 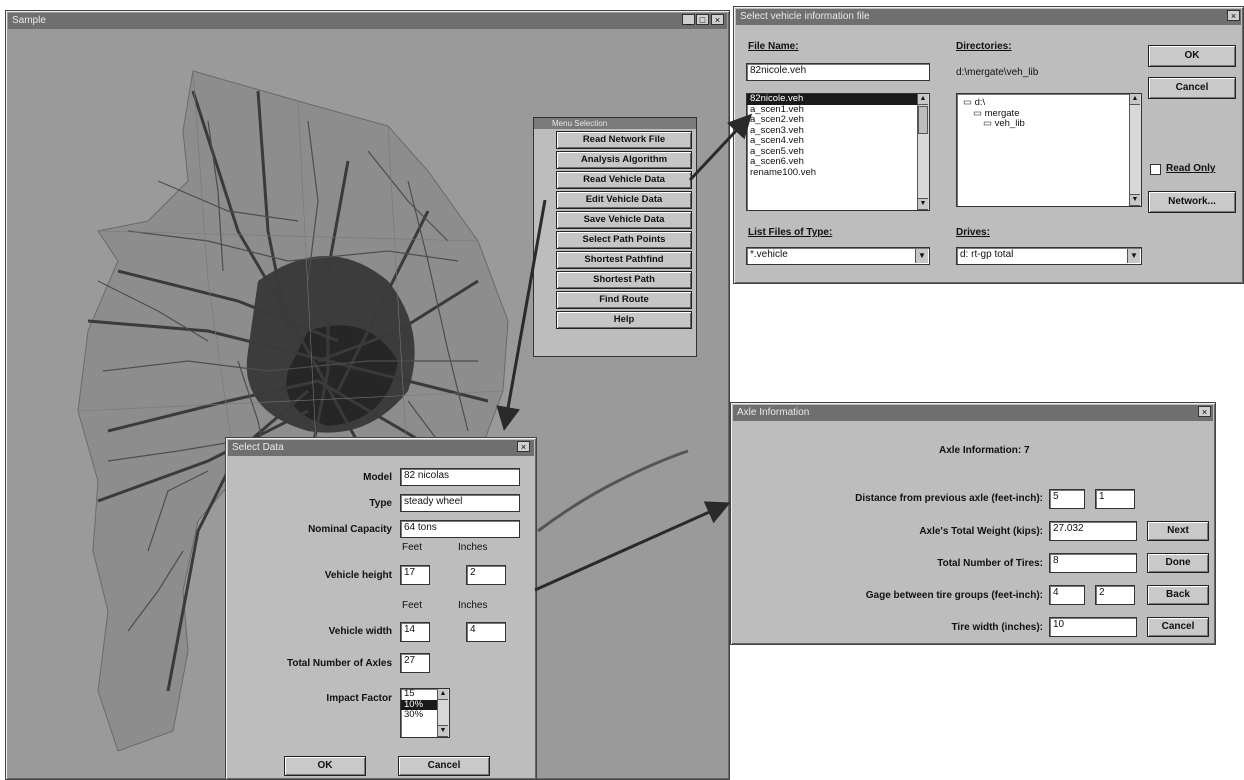 What do you see at coordinates (838, 72) in the screenshot?
I see `file-name-input: 82nicole.veh` at bounding box center [838, 72].